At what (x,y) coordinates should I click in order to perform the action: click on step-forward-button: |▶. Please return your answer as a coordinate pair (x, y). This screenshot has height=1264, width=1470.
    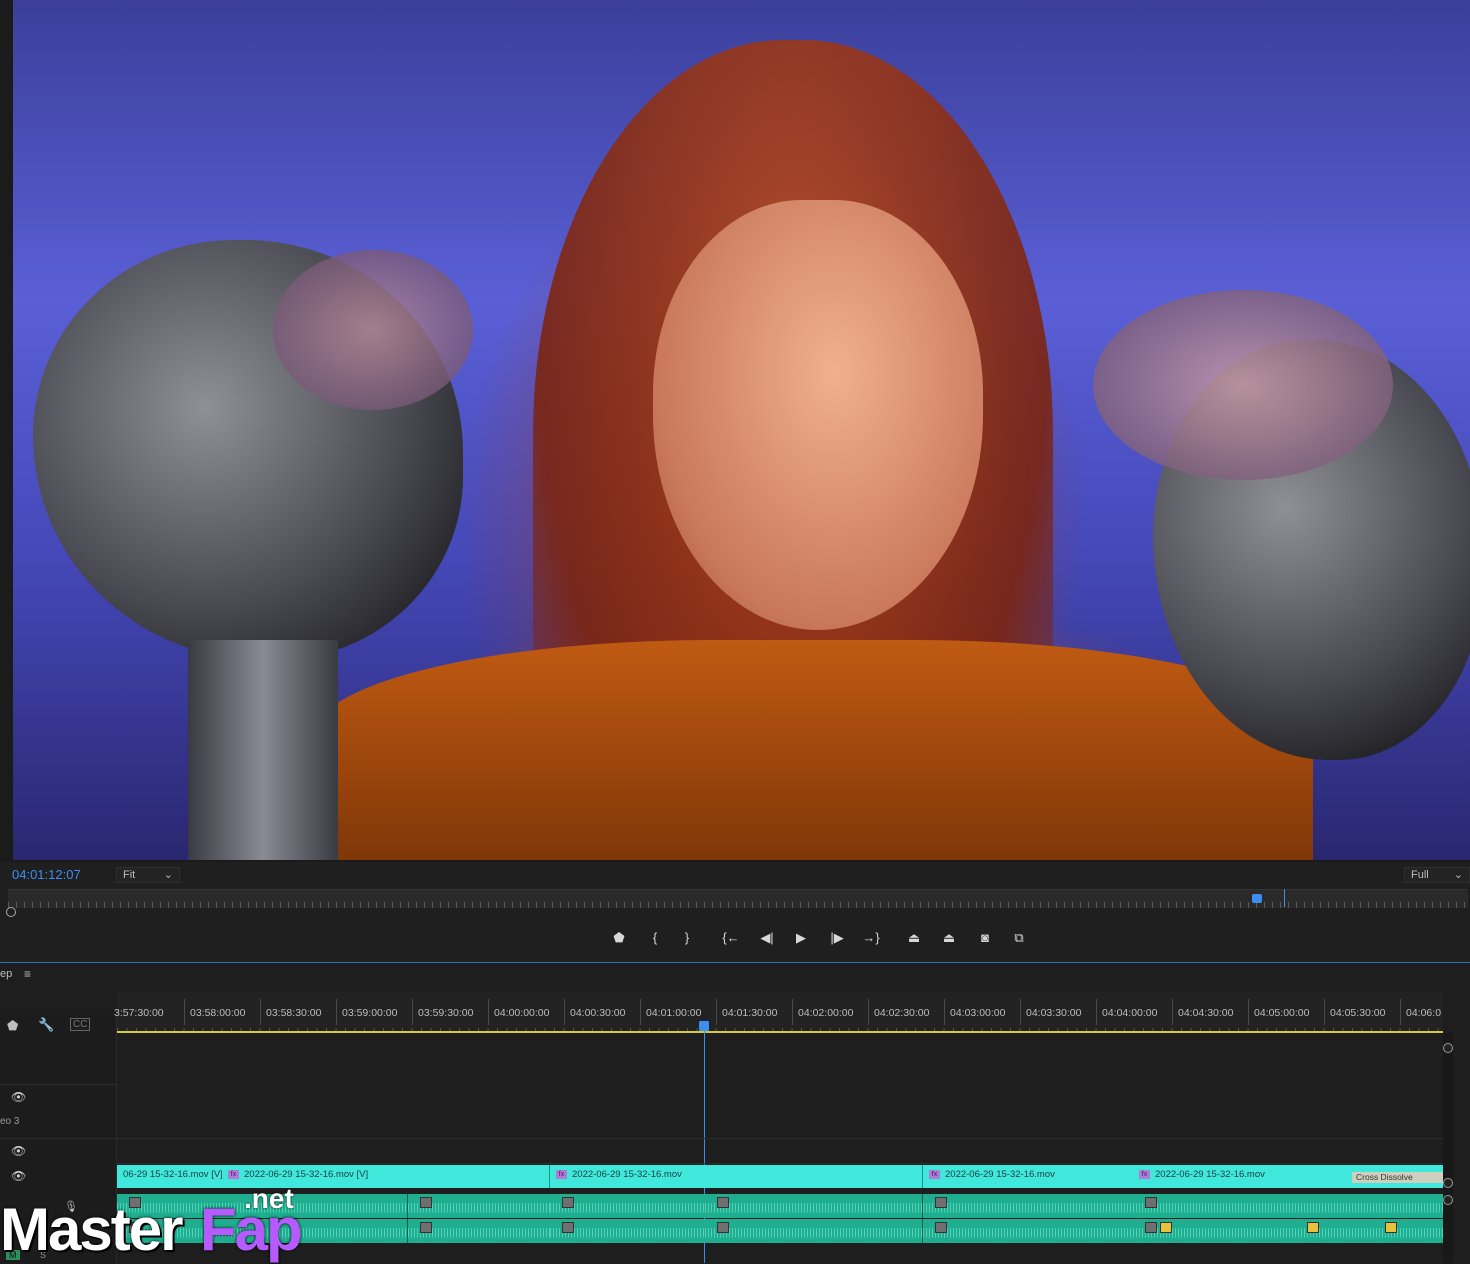
    Looking at the image, I should click on (837, 938).